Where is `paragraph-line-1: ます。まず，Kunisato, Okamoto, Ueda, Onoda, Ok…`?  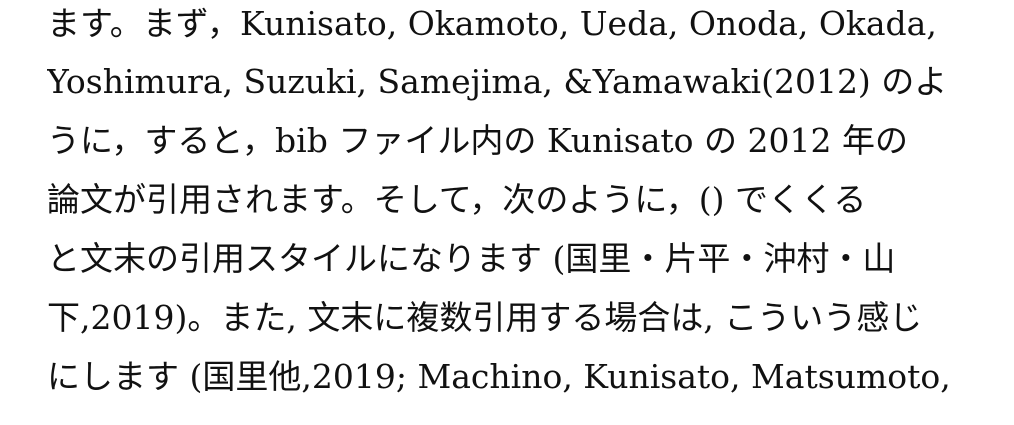
paragraph-line-1: ます。まず，Kunisato, Okamoto, Ueda, Onoda, Ok… is located at coordinates (492, 23).